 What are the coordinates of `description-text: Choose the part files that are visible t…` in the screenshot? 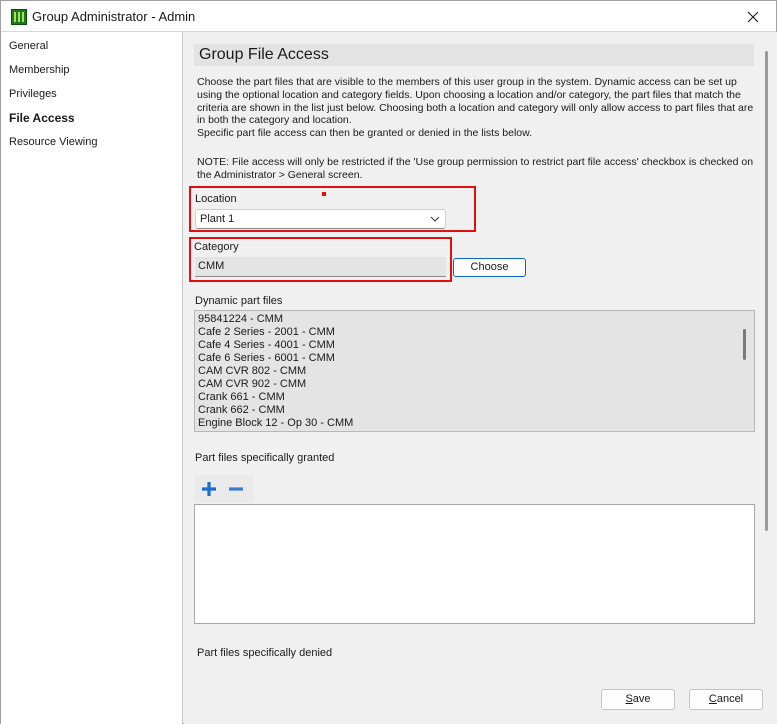 It's located at (477, 108).